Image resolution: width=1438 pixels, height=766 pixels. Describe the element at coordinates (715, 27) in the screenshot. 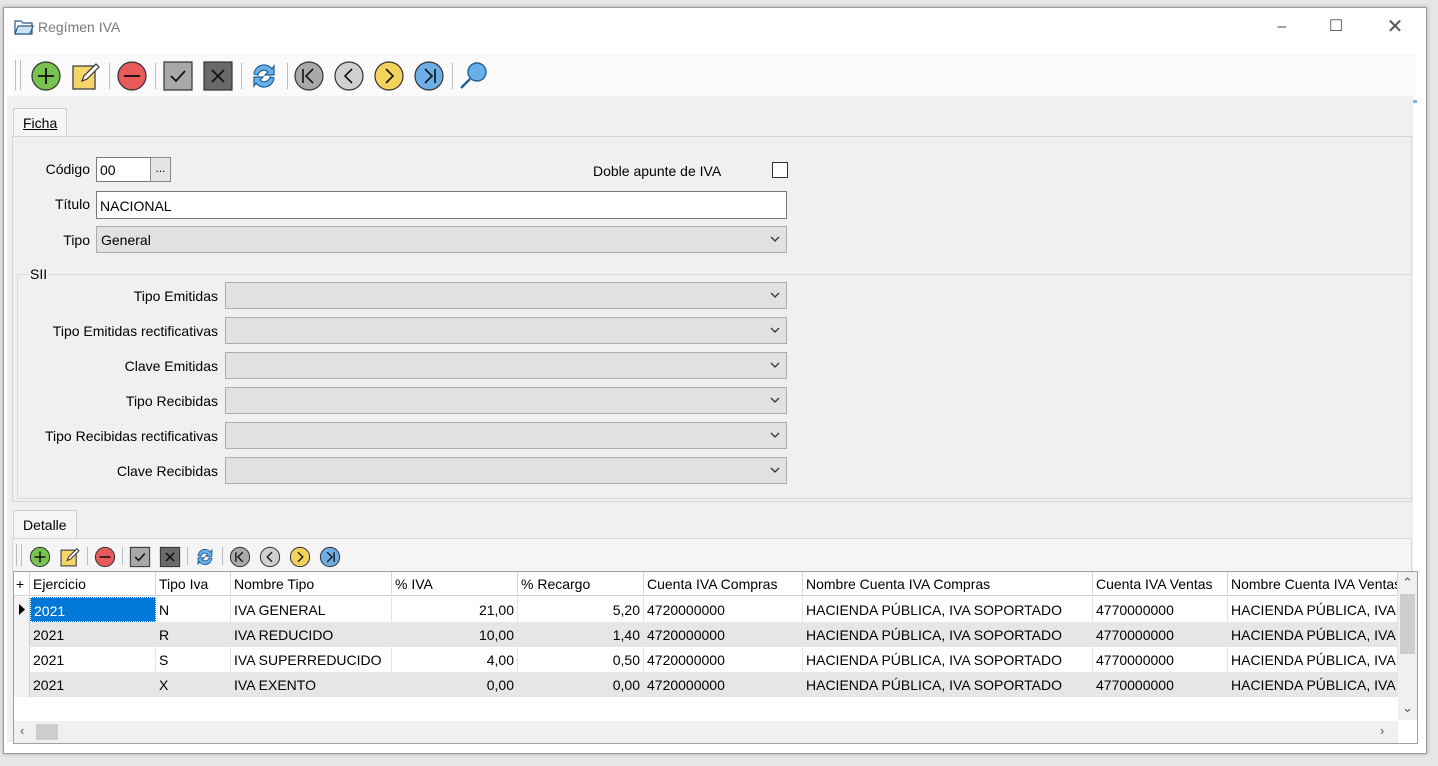

I see `title-bar: Regímen IVA – ☐ ✕` at that location.